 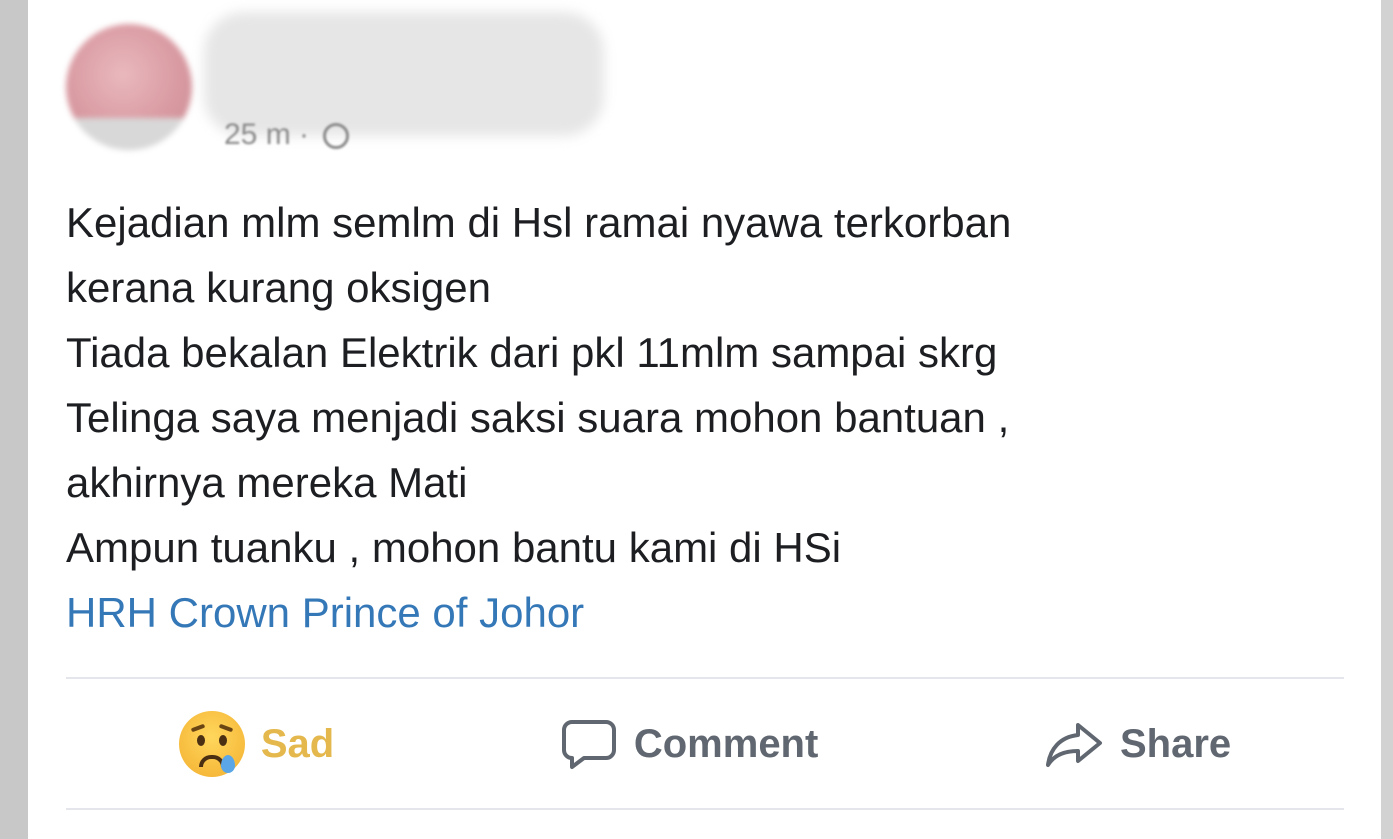 I want to click on avatar, so click(x=129, y=87).